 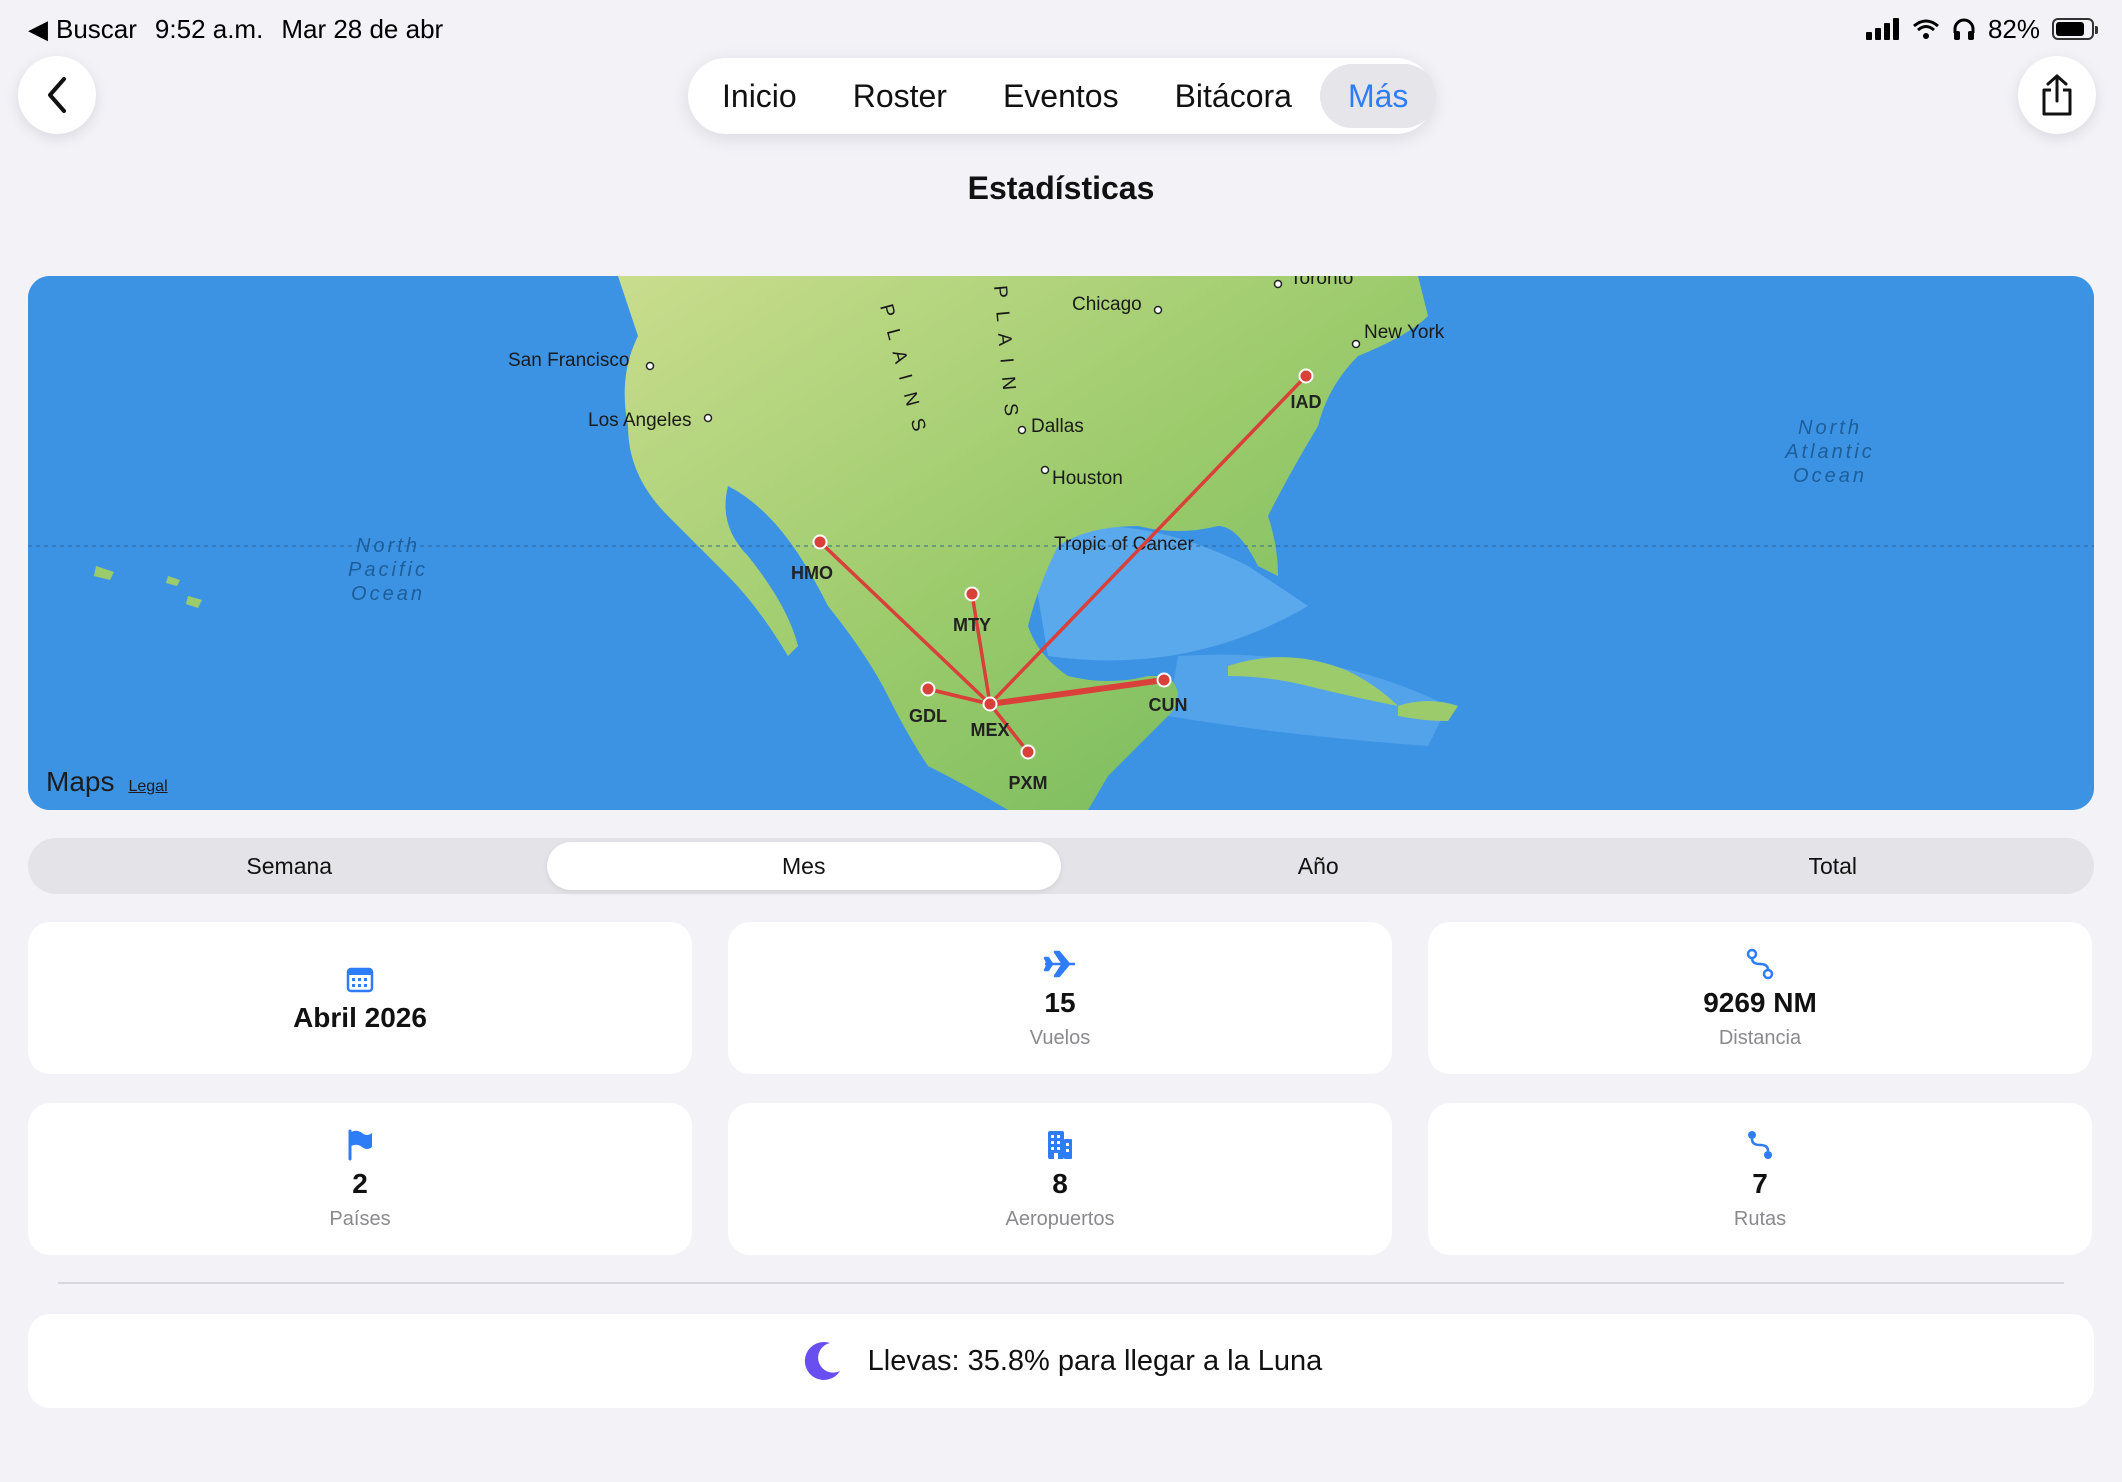 I want to click on routes-card: 7 Rutas, so click(x=1760, y=1179).